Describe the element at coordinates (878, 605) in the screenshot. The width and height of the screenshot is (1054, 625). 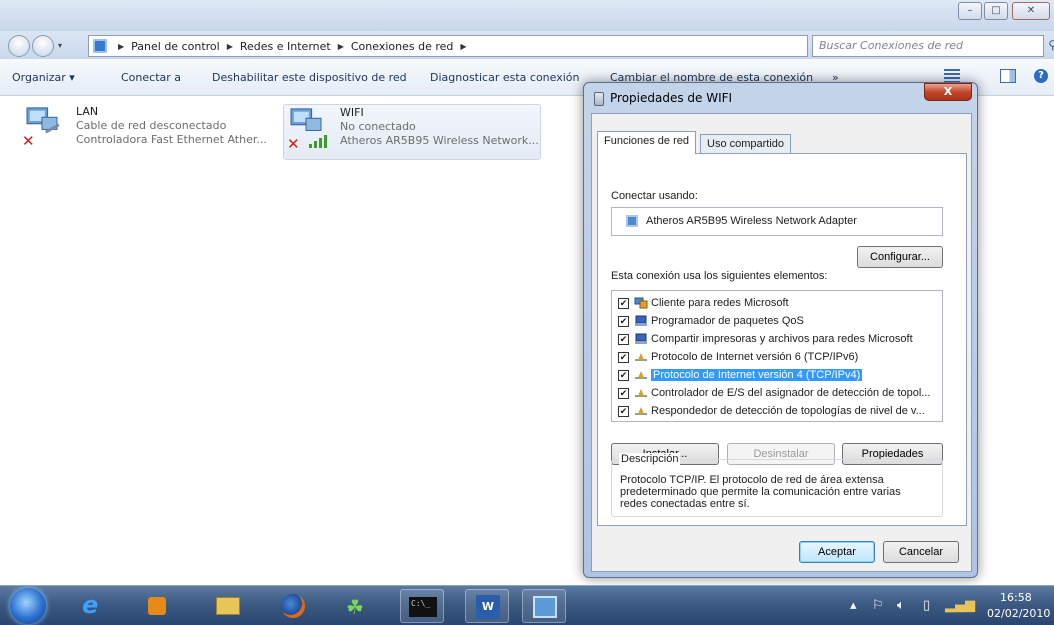
I see `action-center-flag-icon: ⚐` at that location.